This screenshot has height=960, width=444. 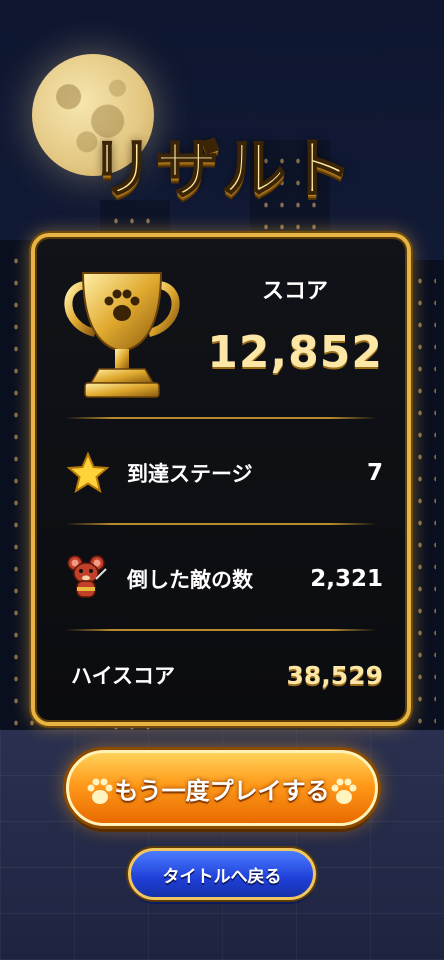 I want to click on star-icon-shape, so click(x=88, y=472).